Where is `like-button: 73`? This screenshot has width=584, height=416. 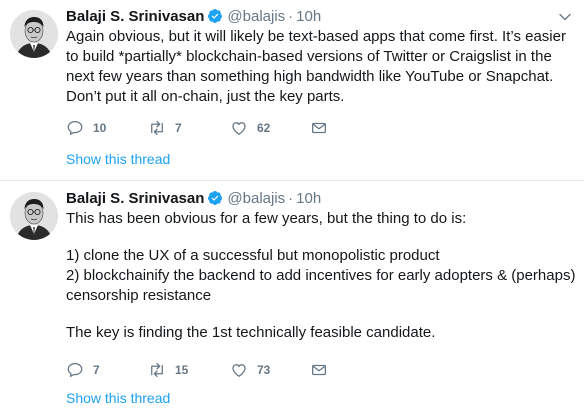
like-button: 73 is located at coordinates (250, 370).